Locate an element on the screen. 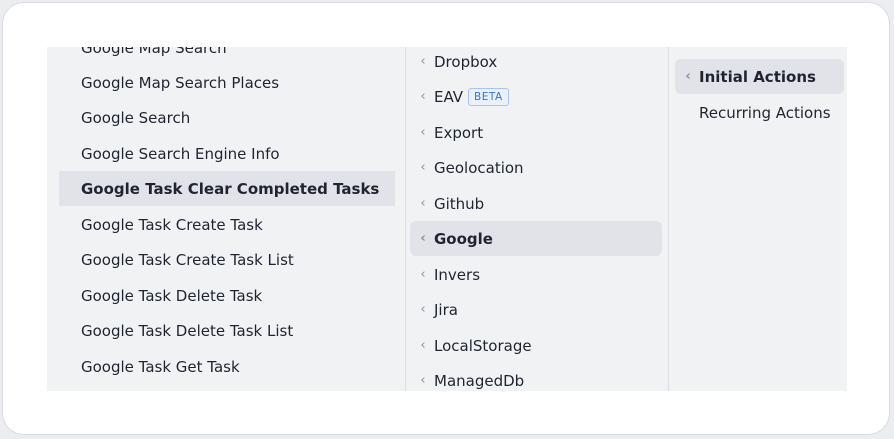 This screenshot has width=894, height=439. menu-item-label: Initial Actions is located at coordinates (757, 76).